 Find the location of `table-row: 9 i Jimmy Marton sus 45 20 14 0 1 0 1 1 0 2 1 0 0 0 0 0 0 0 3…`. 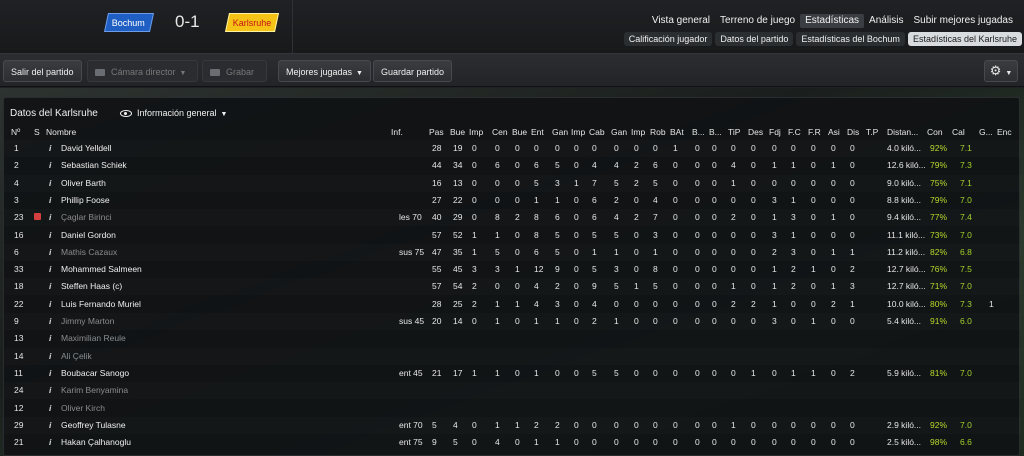

table-row: 9 i Jimmy Marton sus 45 20 14 0 1 0 1 1 0 2 1 0 0 0 0 0 0 0 3… is located at coordinates (512, 321).